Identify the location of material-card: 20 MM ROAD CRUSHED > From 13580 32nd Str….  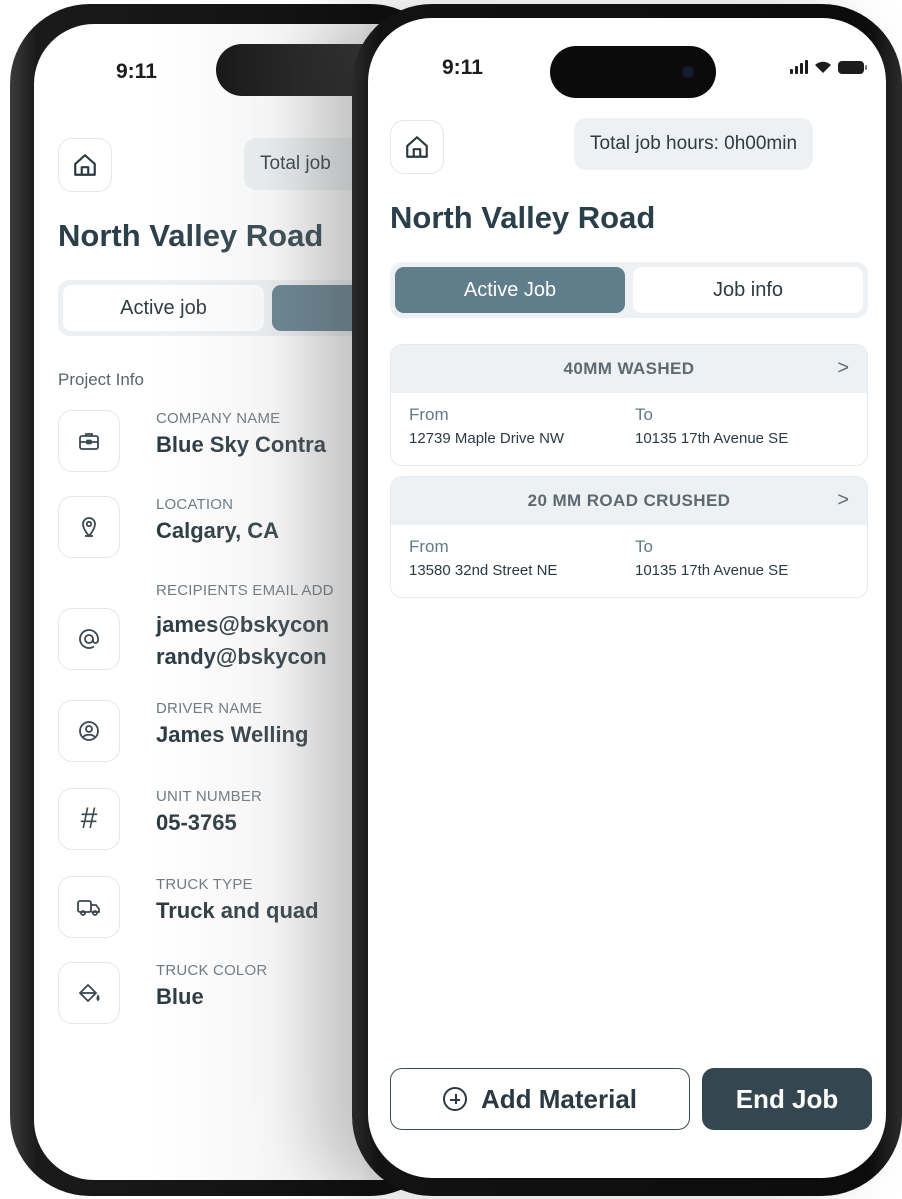
(629, 537).